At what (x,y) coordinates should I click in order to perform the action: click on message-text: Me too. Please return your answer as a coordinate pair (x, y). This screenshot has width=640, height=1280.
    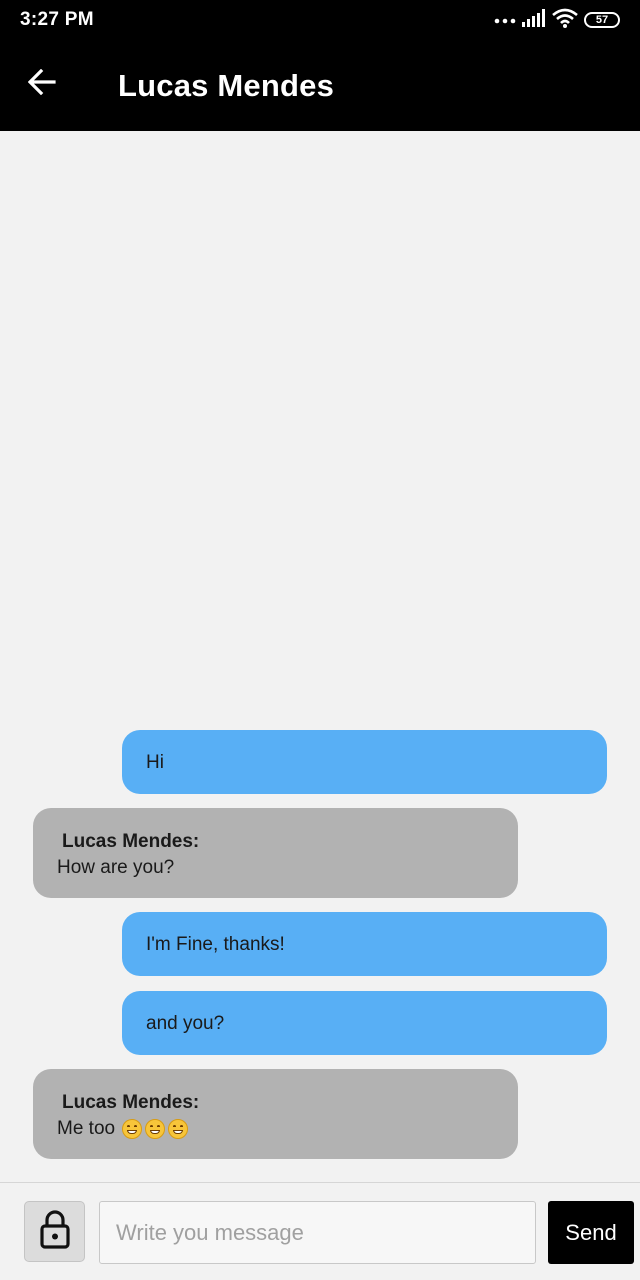
    Looking at the image, I should click on (86, 1128).